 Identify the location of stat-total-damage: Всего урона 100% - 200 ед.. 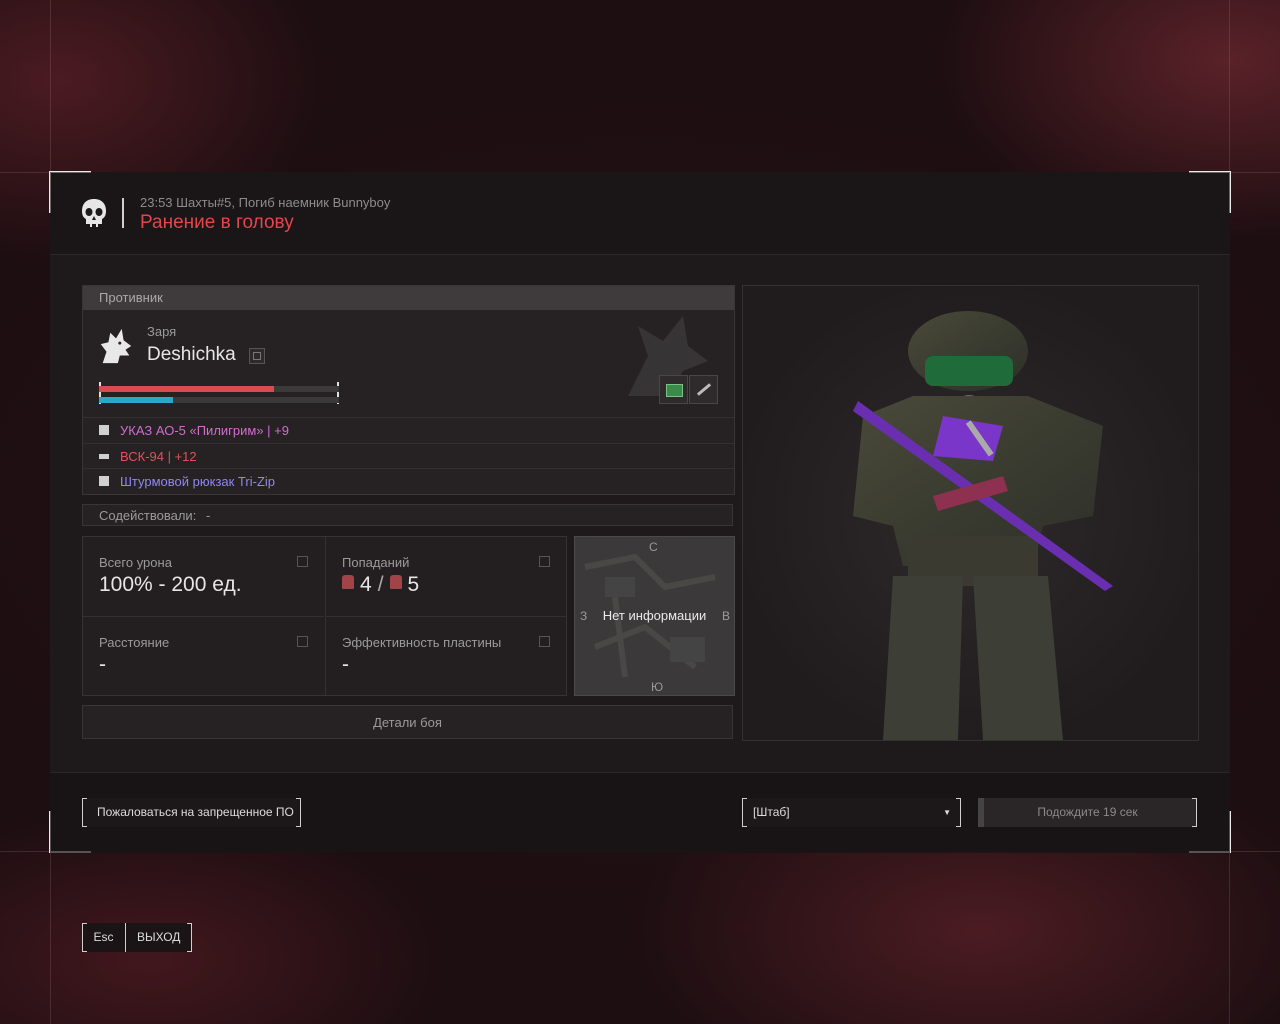
(203, 576).